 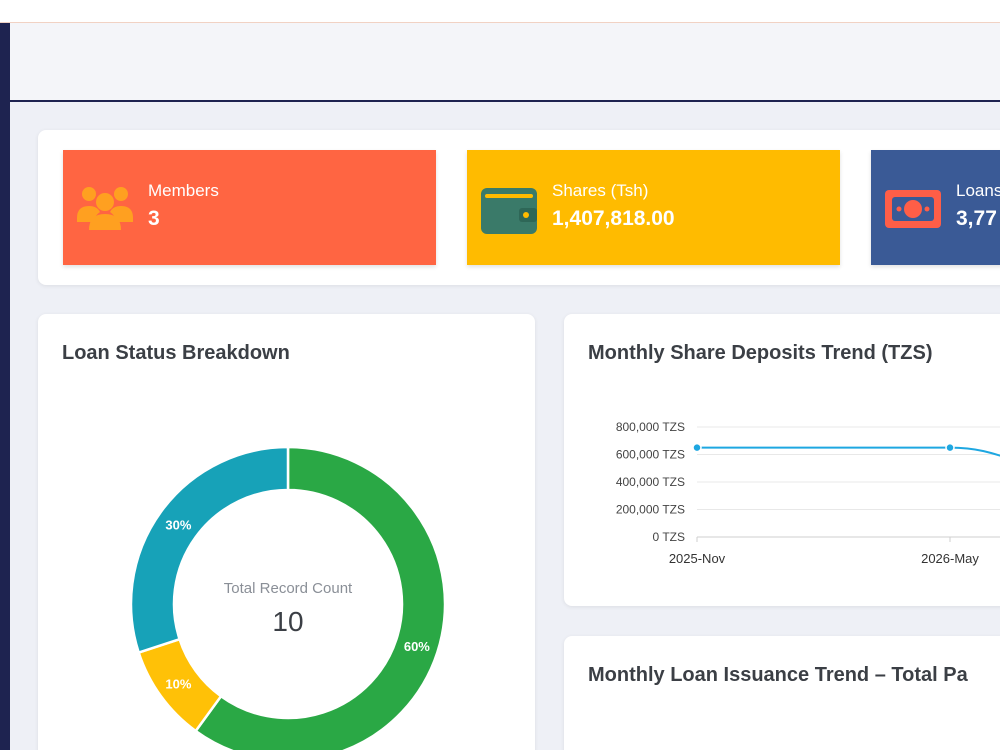 I want to click on donut-center-value: 10, so click(x=288, y=621).